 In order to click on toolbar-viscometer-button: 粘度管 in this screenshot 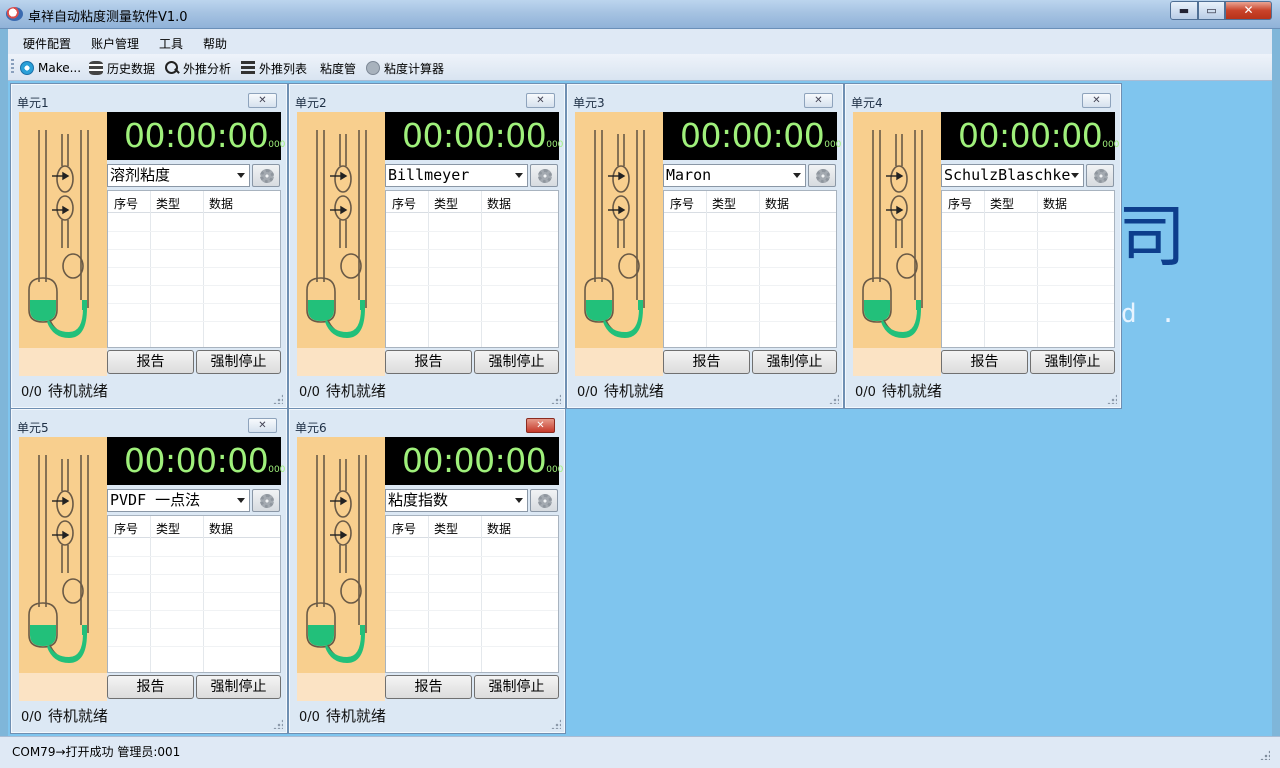, I will do `click(338, 68)`.